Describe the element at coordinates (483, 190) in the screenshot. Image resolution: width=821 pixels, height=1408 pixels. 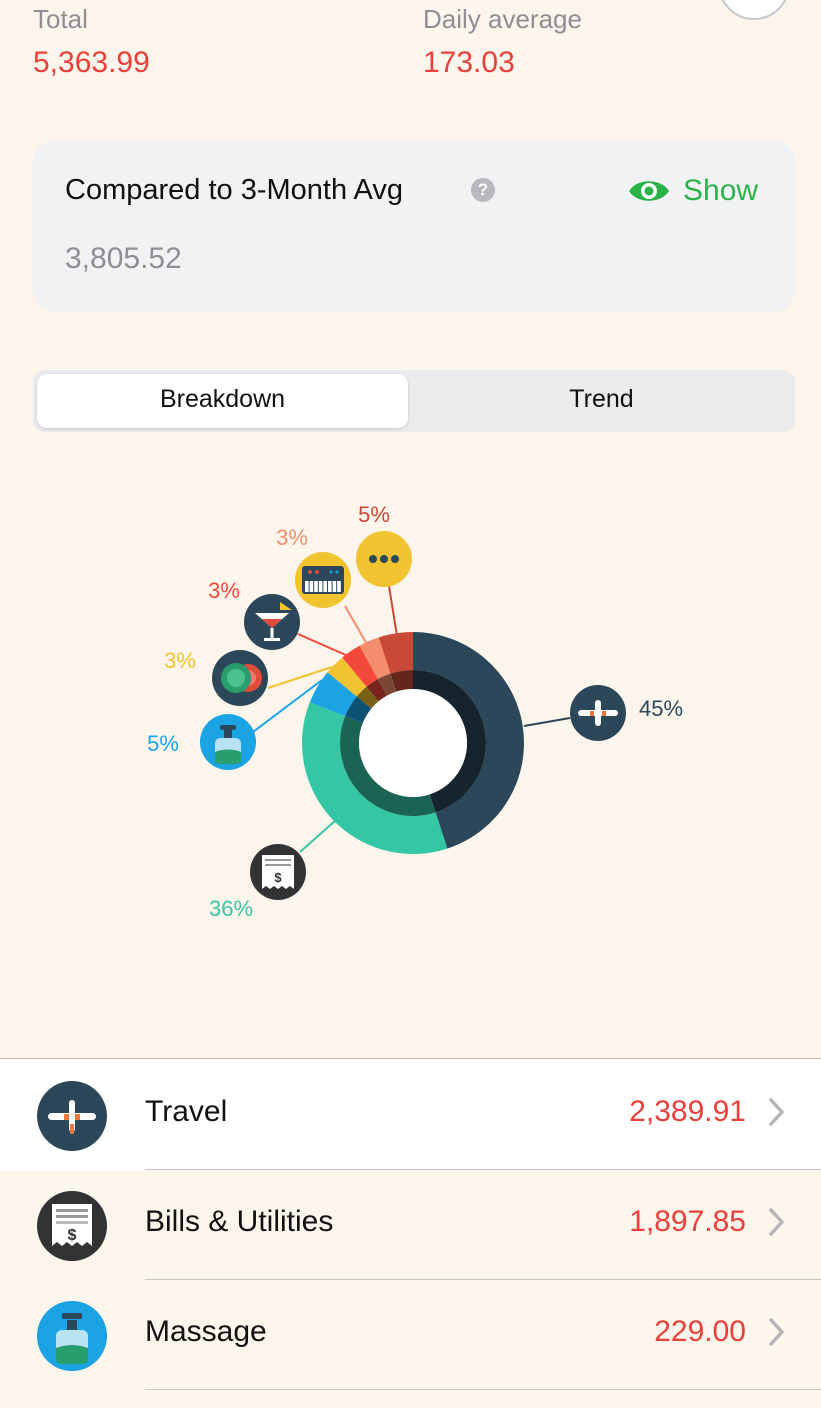
I see `help-icon: ?` at that location.